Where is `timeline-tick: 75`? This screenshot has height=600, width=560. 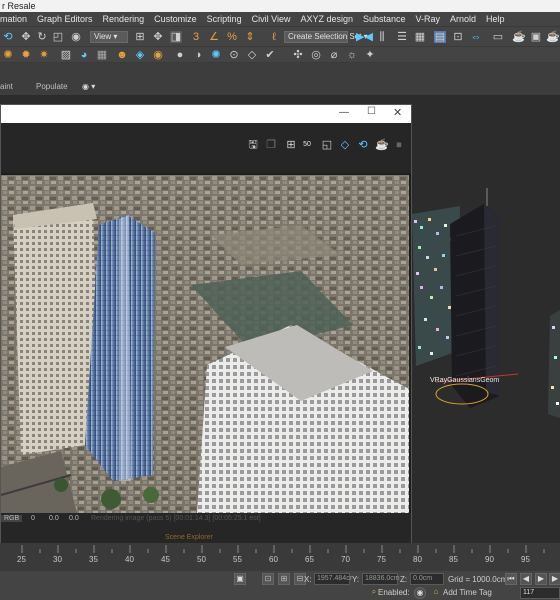 timeline-tick: 75 is located at coordinates (381, 559).